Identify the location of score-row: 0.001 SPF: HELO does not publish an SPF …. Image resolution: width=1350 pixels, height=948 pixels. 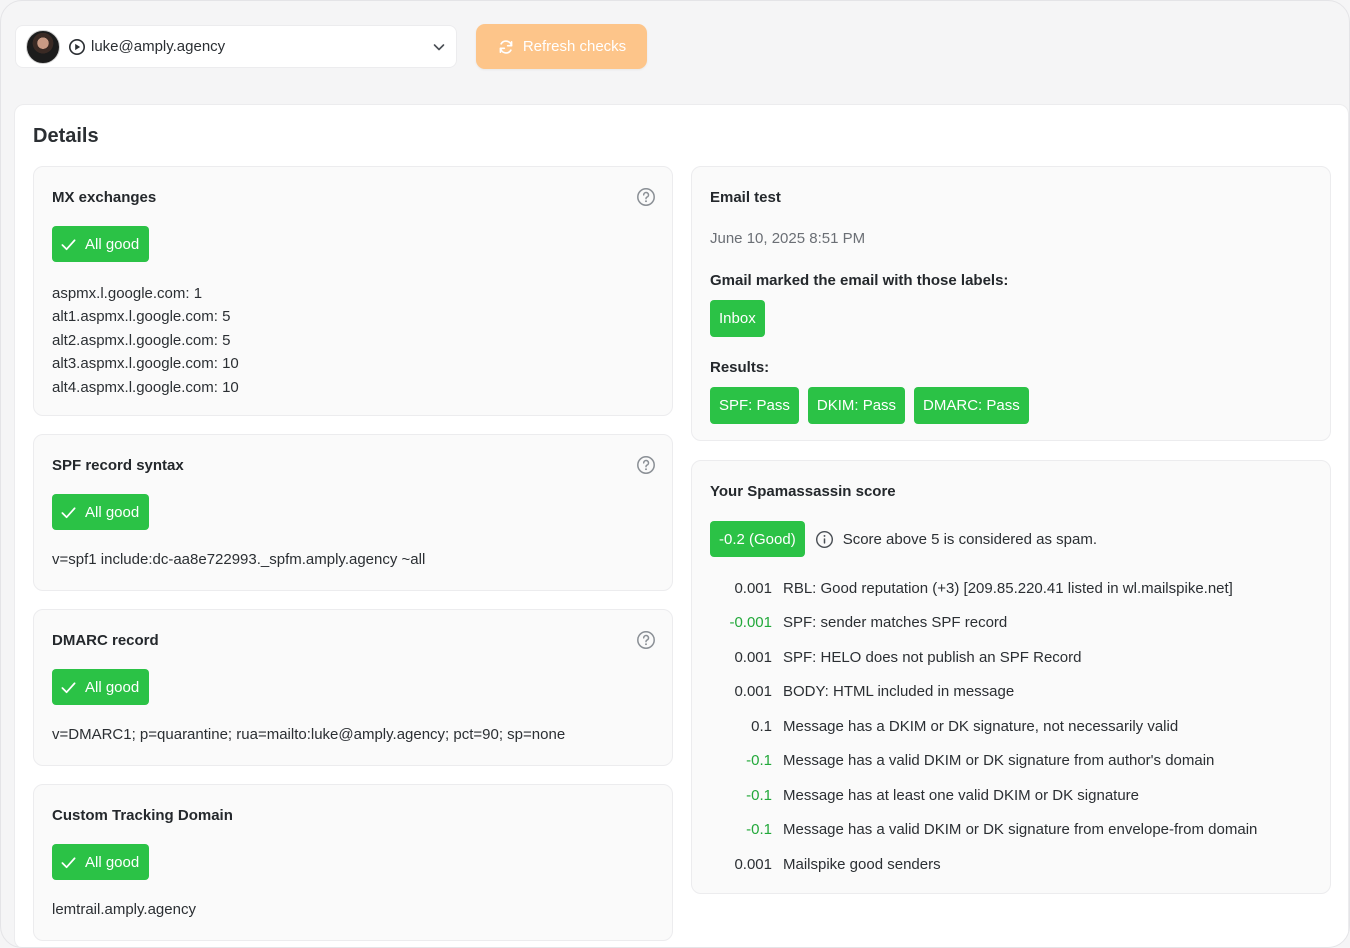
(895, 657).